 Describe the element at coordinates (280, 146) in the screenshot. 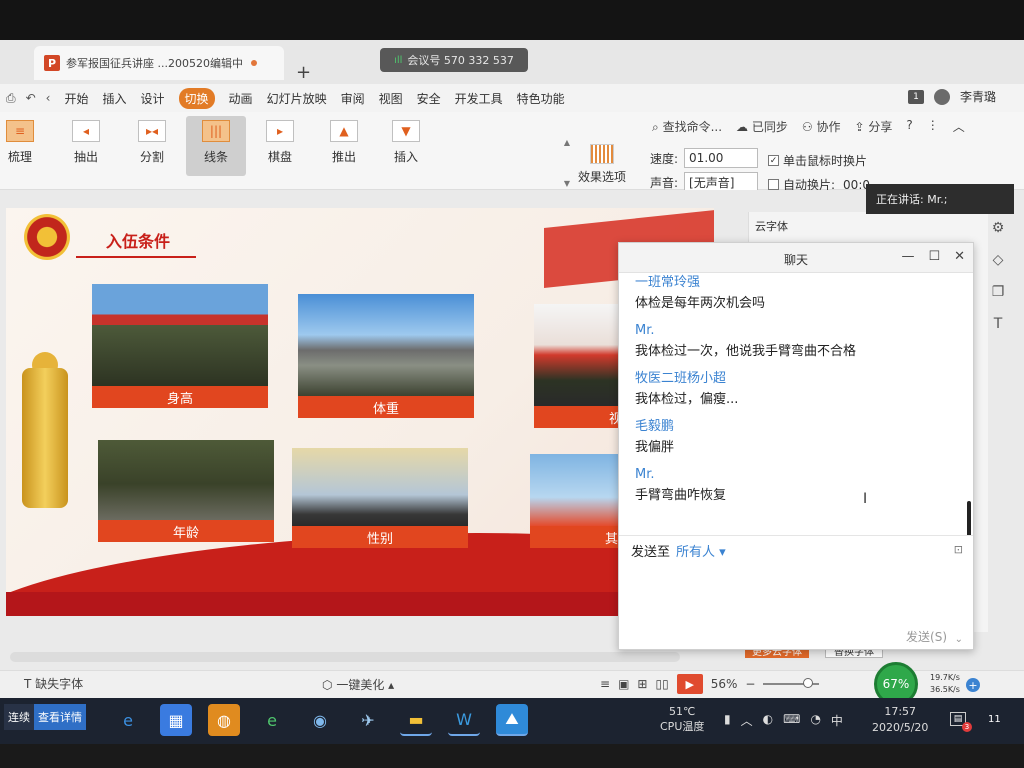

I see `transition-checker-button: ▸ 棋盘` at that location.